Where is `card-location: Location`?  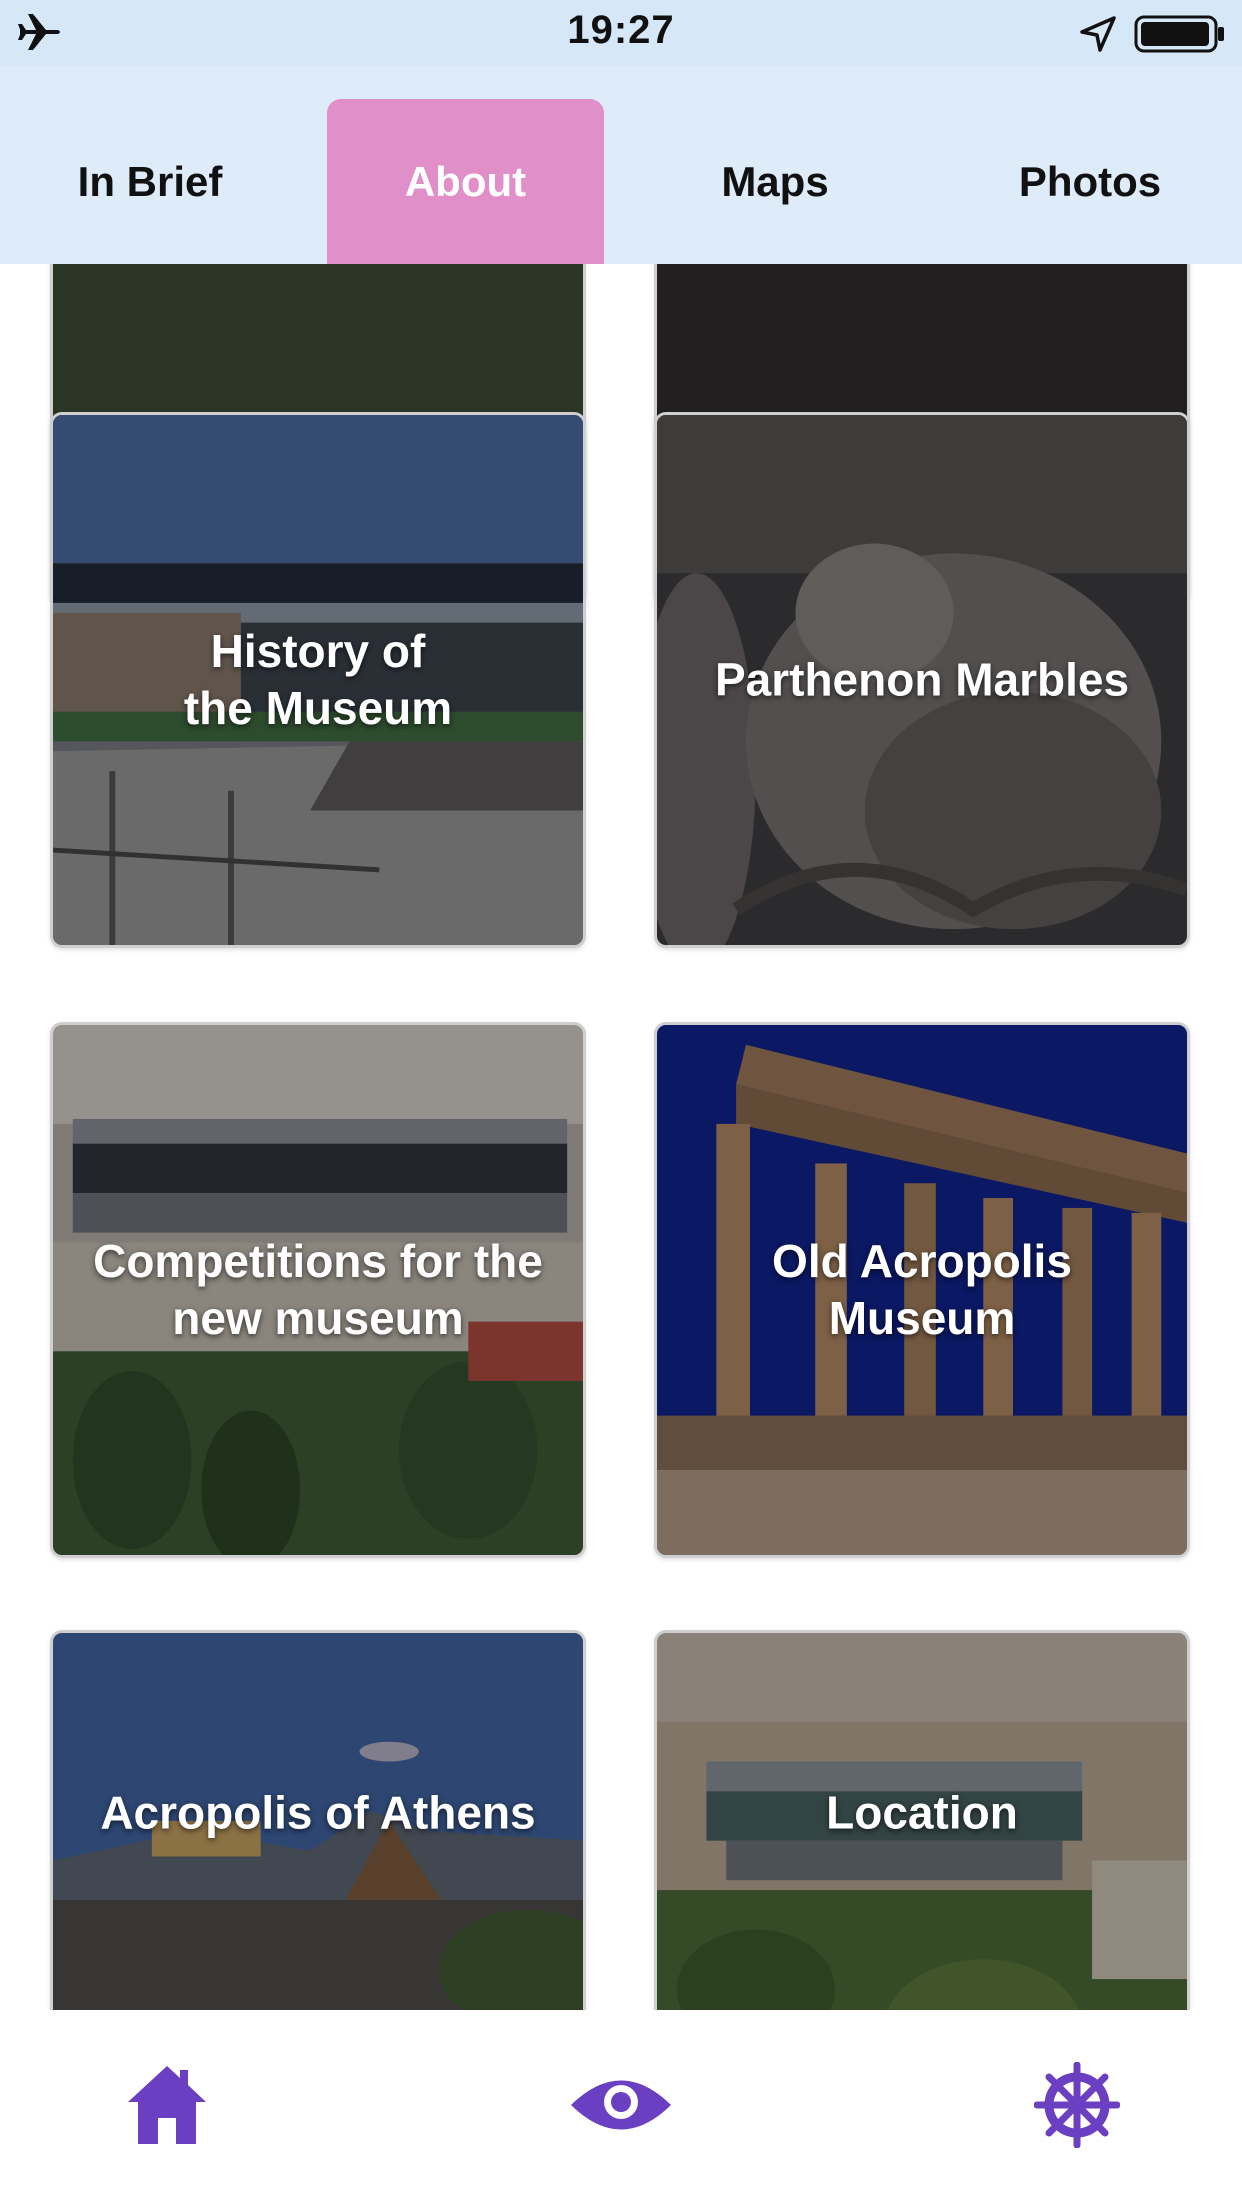 card-location: Location is located at coordinates (922, 1820).